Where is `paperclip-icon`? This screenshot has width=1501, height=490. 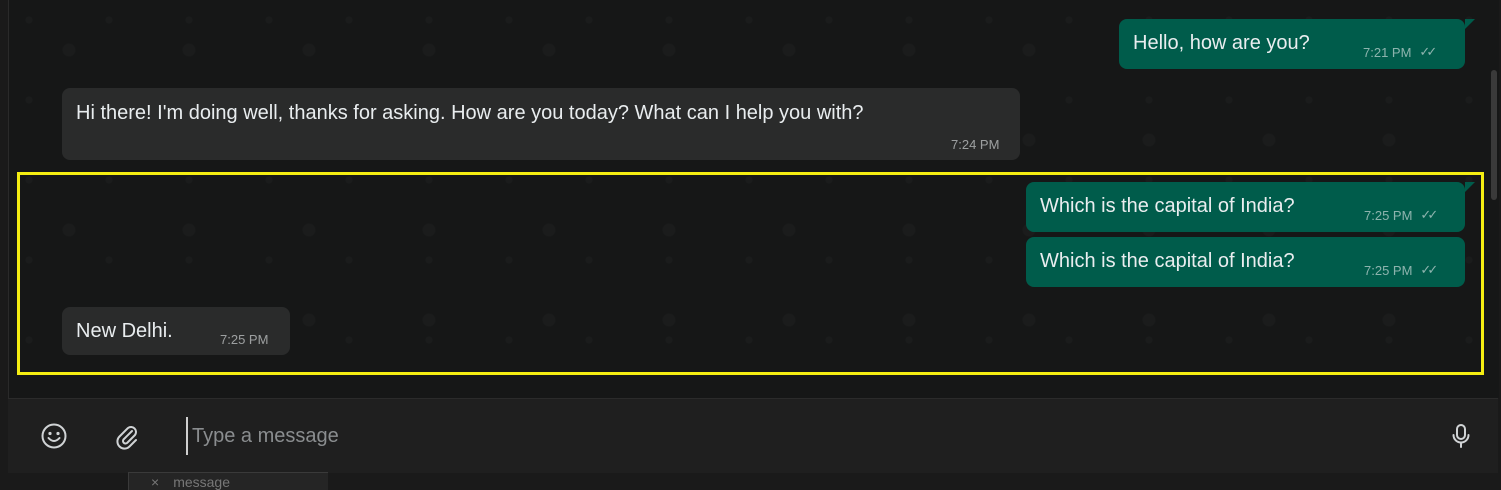 paperclip-icon is located at coordinates (126, 438).